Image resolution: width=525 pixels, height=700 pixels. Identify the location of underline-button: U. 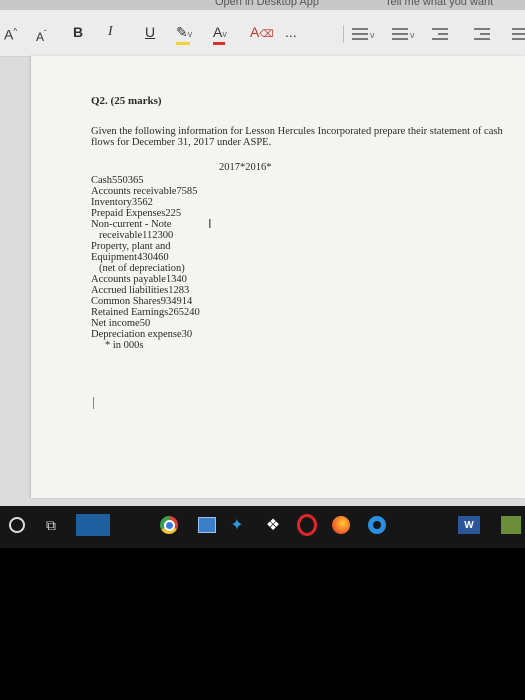
(150, 32).